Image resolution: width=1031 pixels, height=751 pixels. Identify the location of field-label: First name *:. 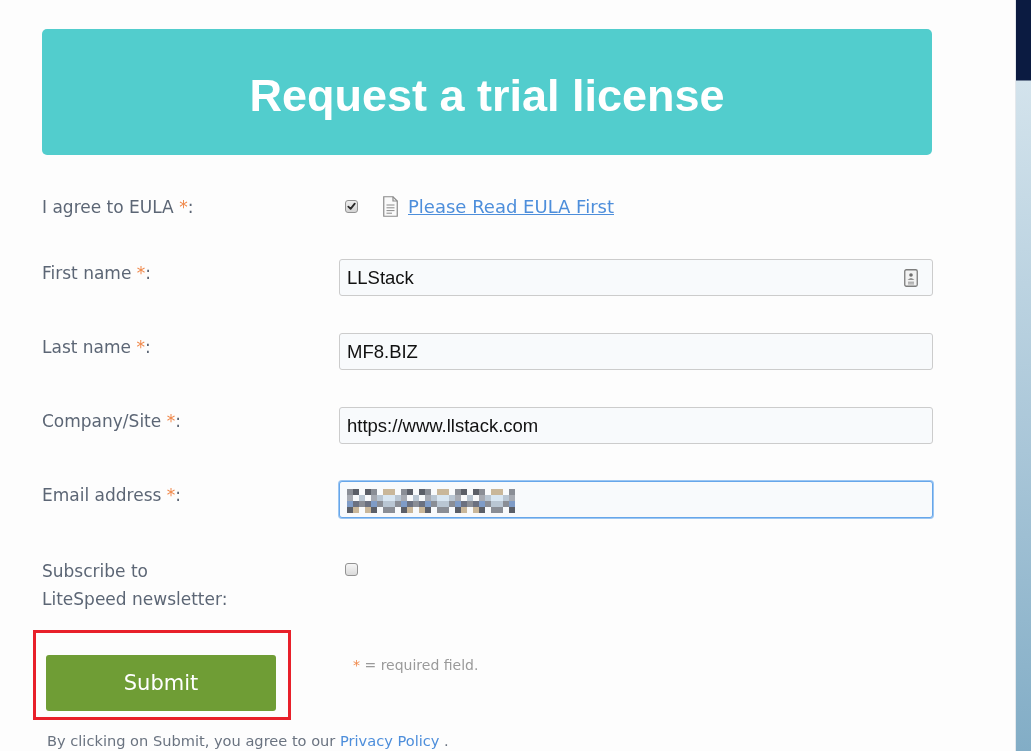
(97, 273).